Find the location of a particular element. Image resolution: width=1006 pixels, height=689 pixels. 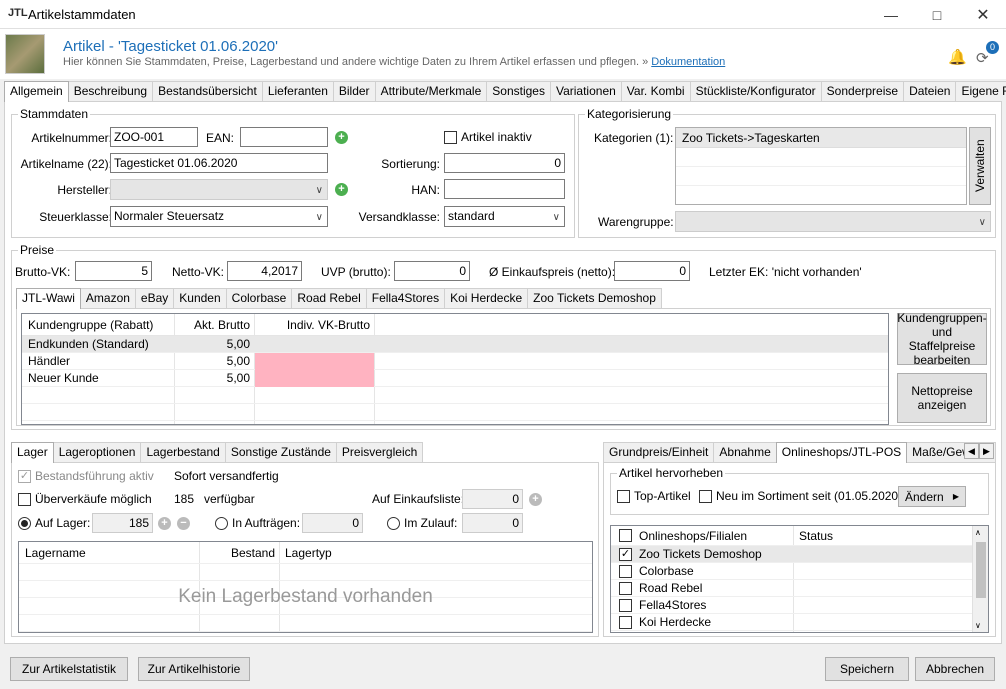

artname-input: Tagesticket 01.06.2020 is located at coordinates (219, 163).